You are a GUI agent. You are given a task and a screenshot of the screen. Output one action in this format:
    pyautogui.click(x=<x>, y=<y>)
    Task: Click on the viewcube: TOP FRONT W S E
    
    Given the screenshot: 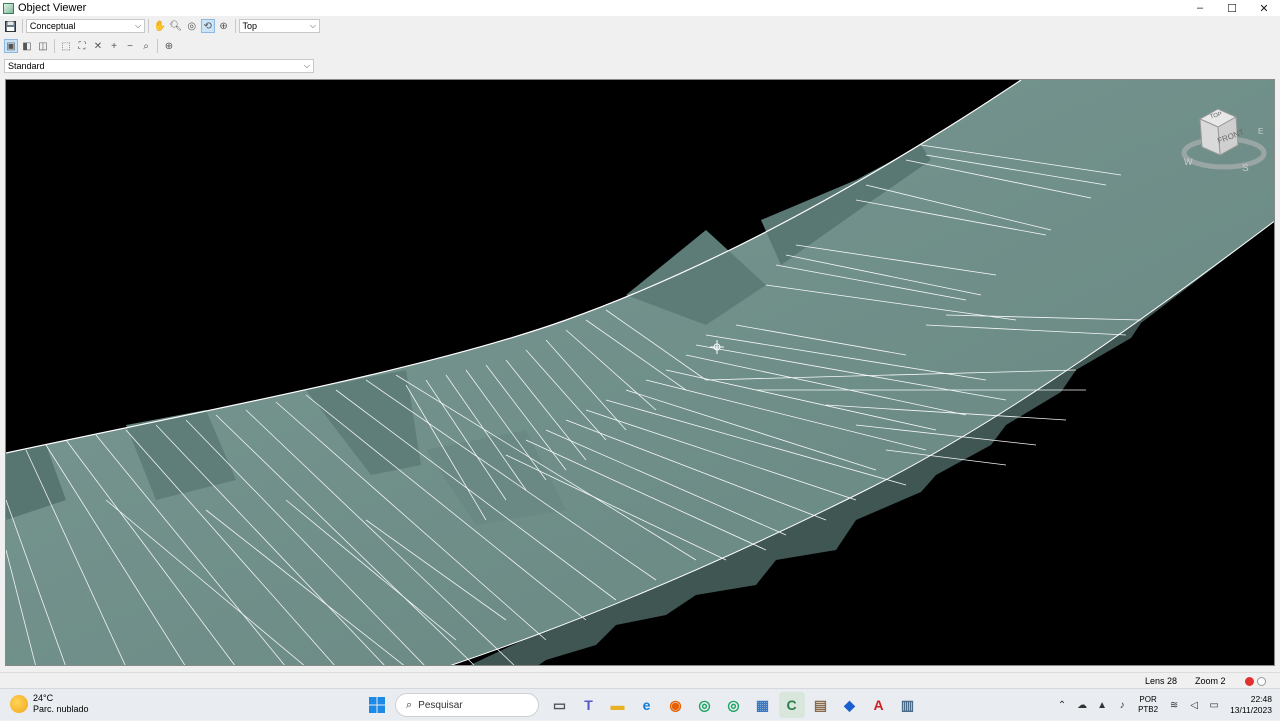 What is the action you would take?
    pyautogui.click(x=1223, y=145)
    